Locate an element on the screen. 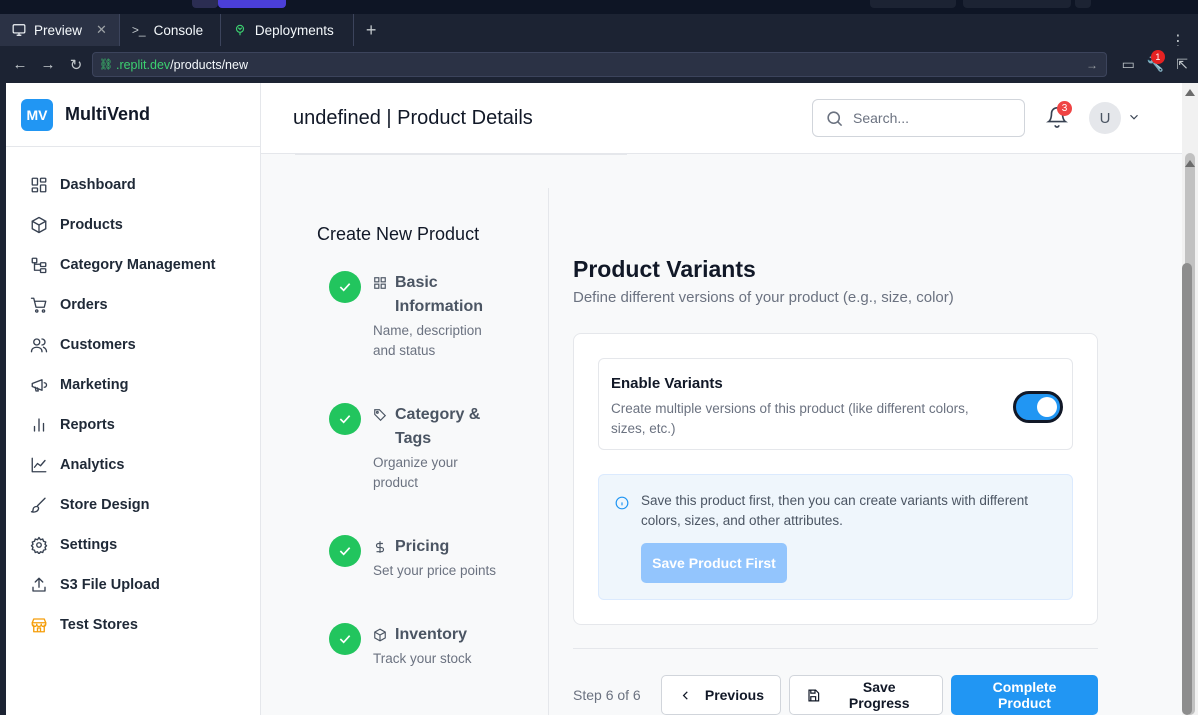  reload-icon: ↻ is located at coordinates (76, 65).